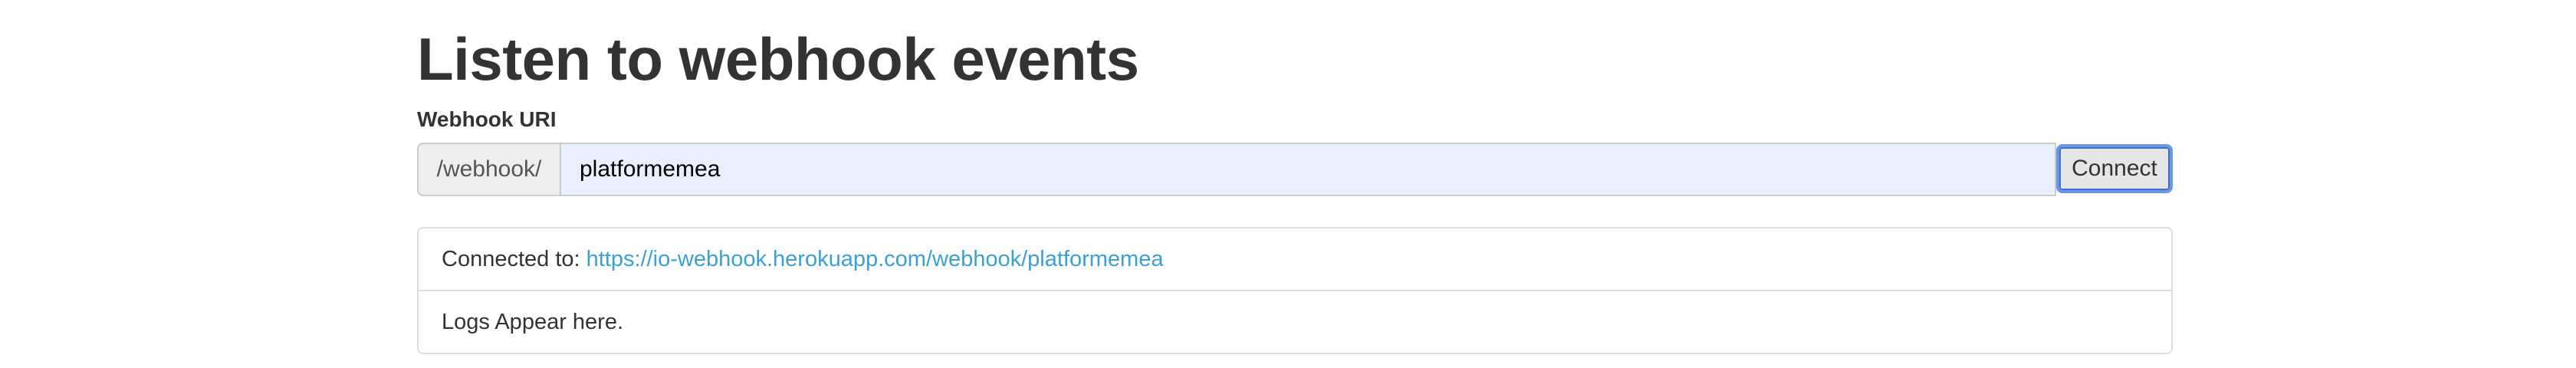 This screenshot has width=2576, height=368. I want to click on page-title: Listen to webhook events, so click(778, 59).